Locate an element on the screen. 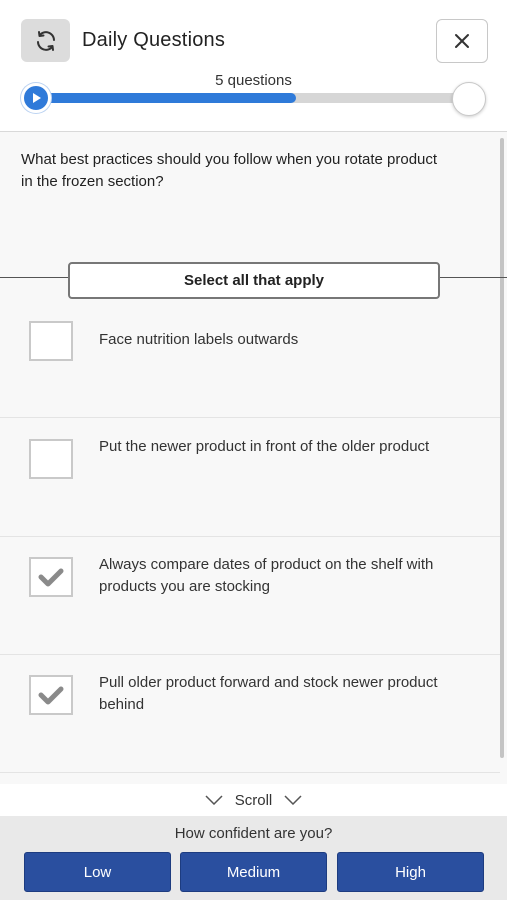 Image resolution: width=507 pixels, height=900 pixels. select-all-label: Select all that apply is located at coordinates (254, 280).